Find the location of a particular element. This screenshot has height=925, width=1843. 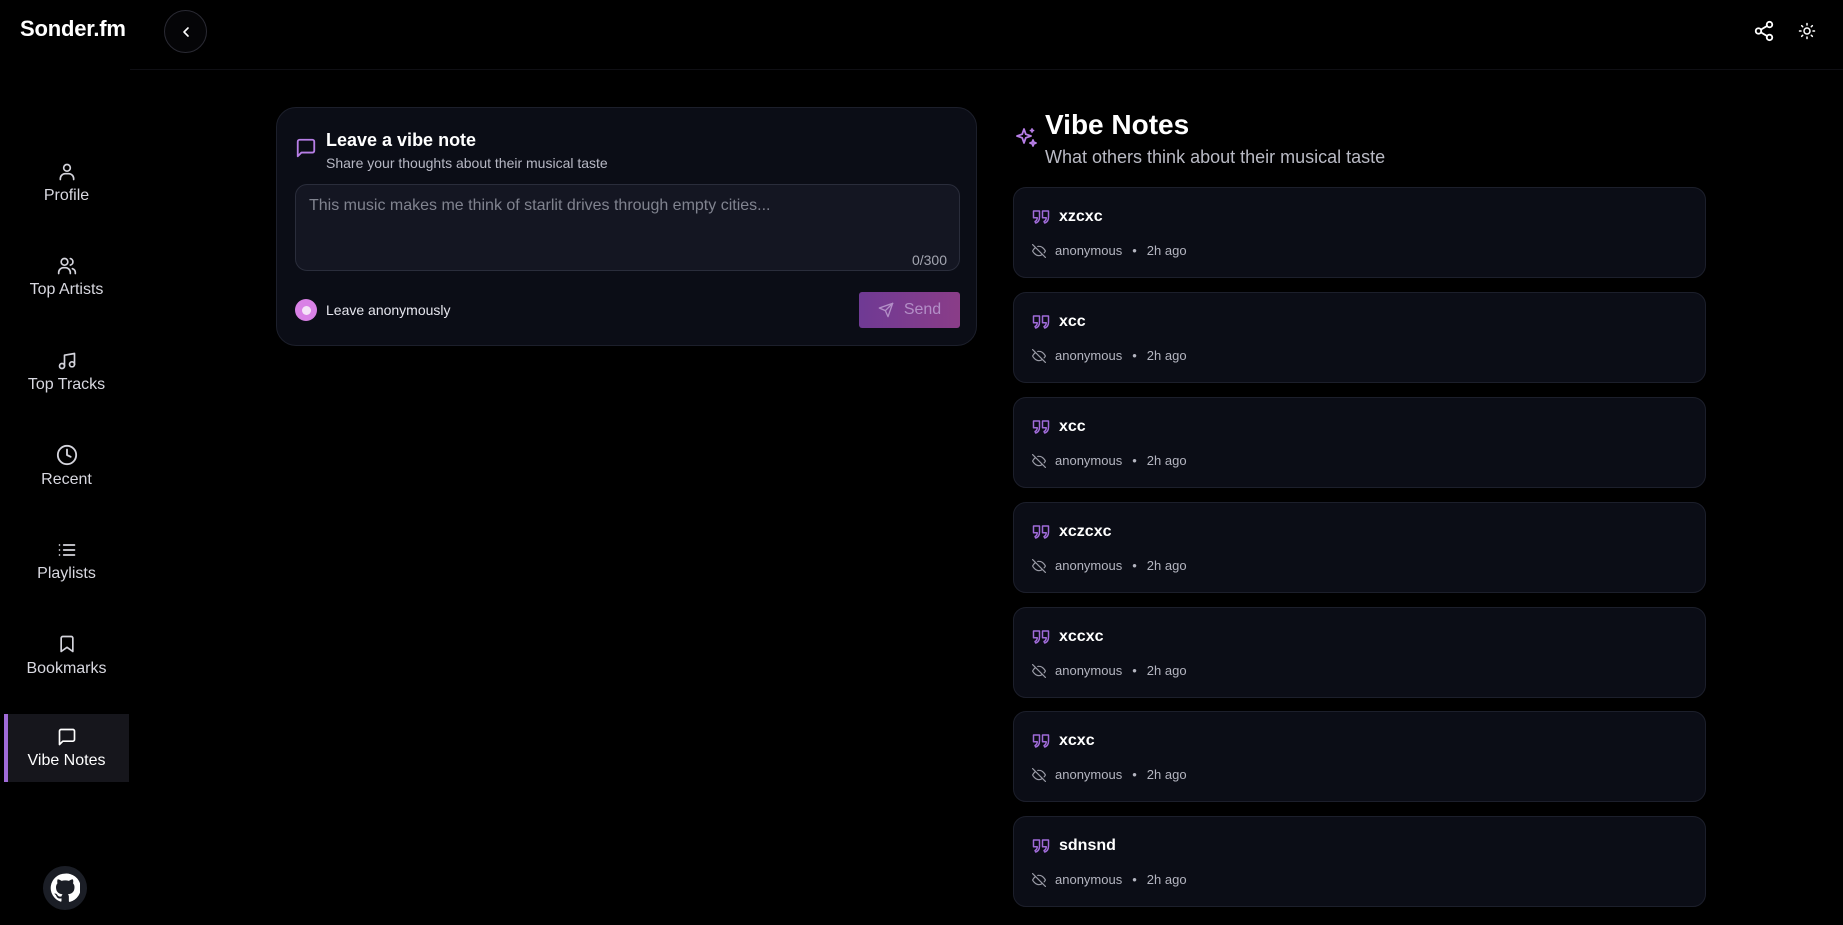

share-button is located at coordinates (1764, 31).